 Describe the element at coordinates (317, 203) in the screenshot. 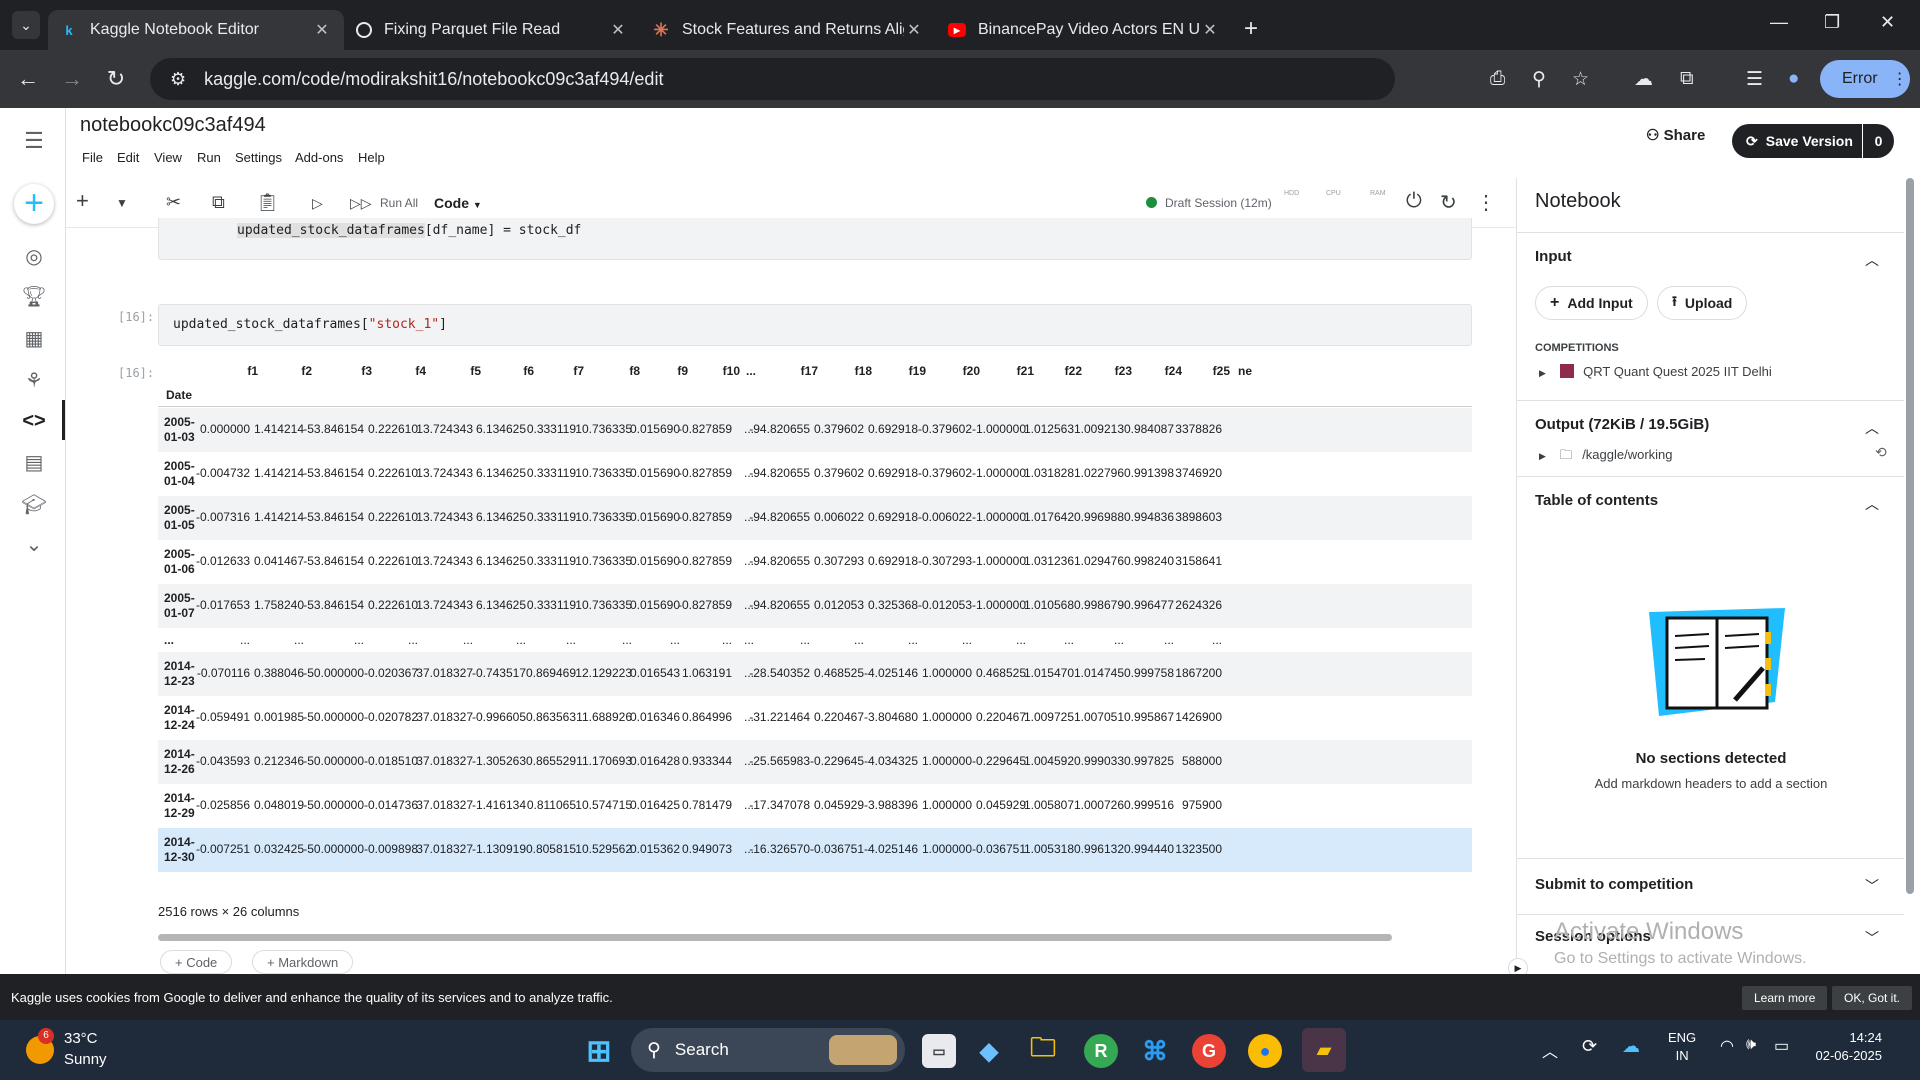

I see `run-cell-icon: ▷` at that location.